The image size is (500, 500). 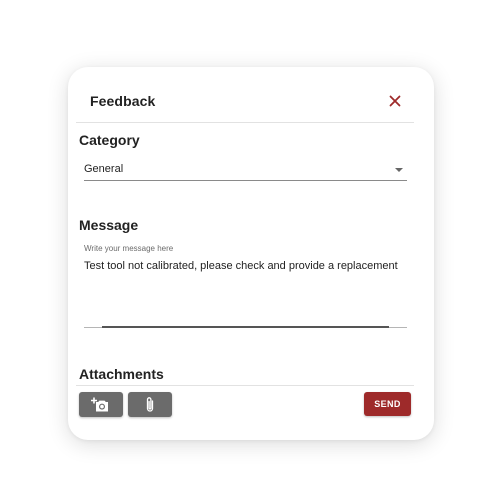 I want to click on dialog-title: Feedback, so click(x=123, y=101).